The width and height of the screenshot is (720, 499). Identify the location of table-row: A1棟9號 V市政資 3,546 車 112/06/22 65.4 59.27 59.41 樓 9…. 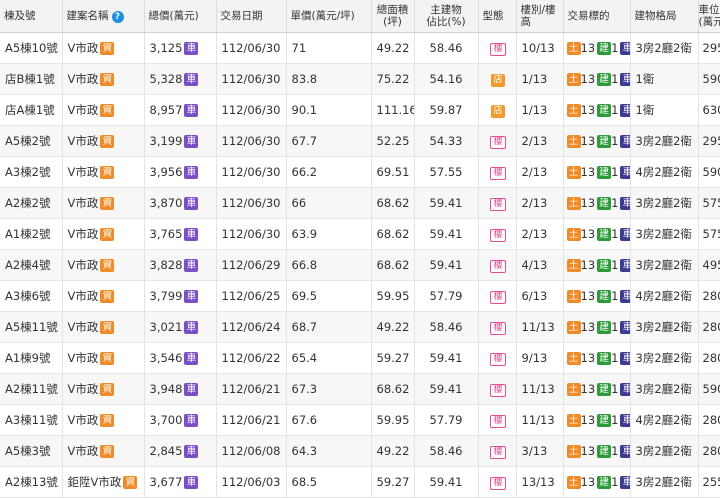
(360, 358).